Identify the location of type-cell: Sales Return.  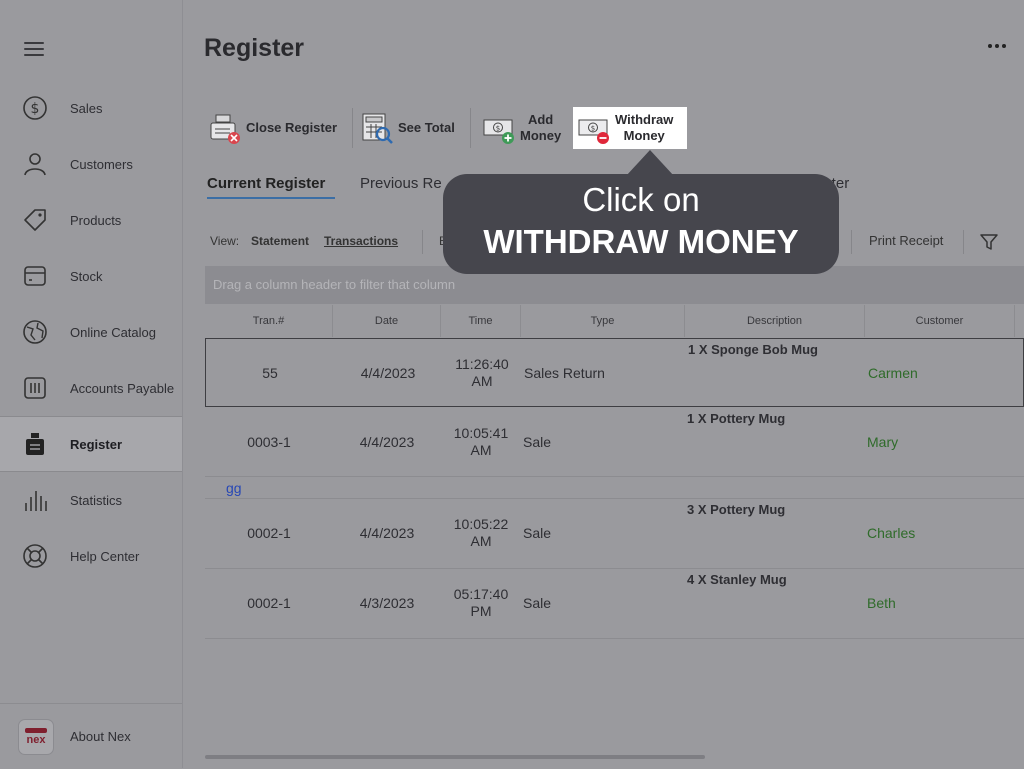
(564, 373).